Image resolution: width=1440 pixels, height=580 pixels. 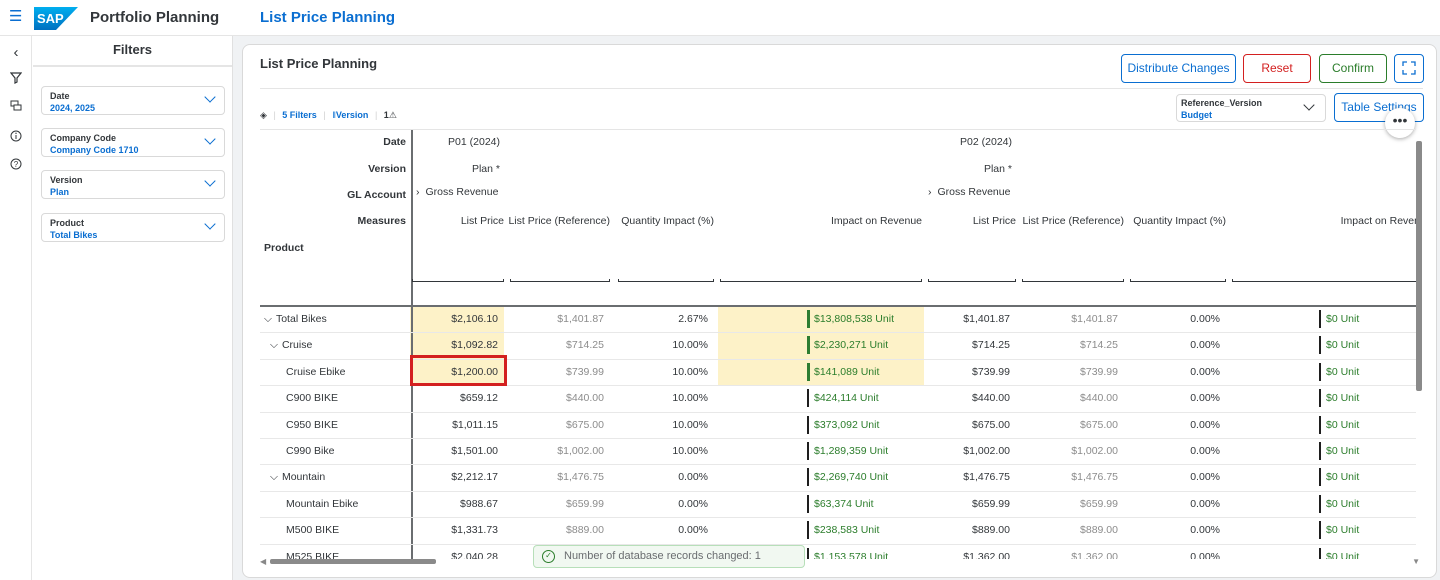 What do you see at coordinates (1353, 68) in the screenshot?
I see `confirm-button: Confirm` at bounding box center [1353, 68].